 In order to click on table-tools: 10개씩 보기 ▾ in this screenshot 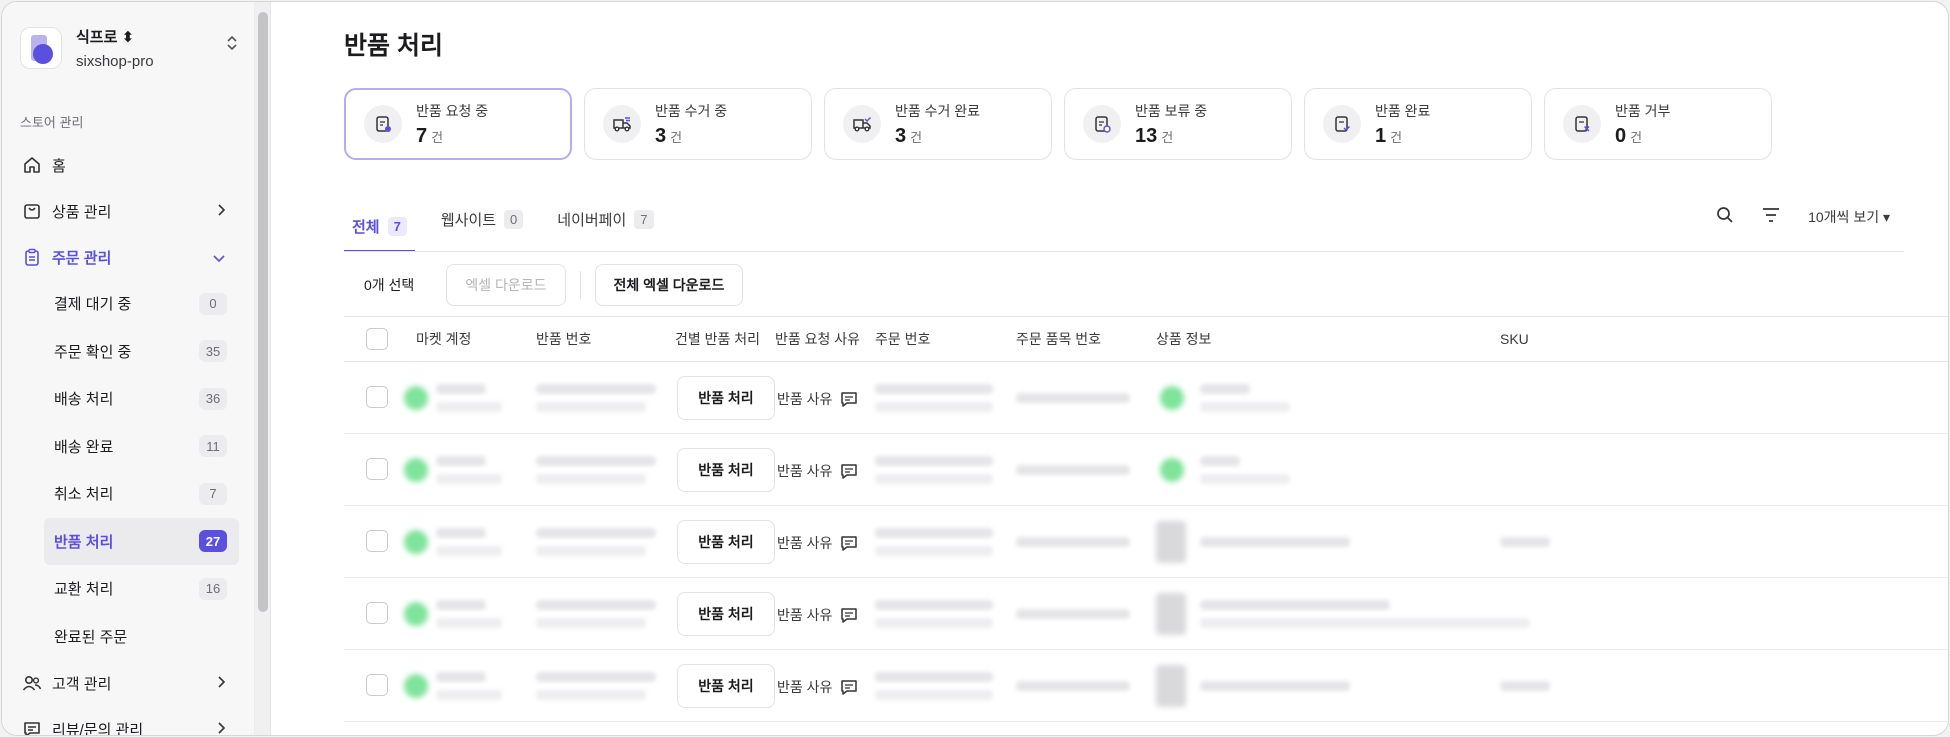, I will do `click(1803, 216)`.